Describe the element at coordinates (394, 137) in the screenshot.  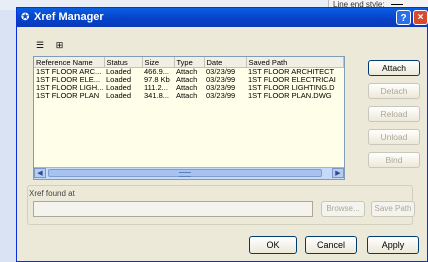
I see `unload-button: Unload` at that location.